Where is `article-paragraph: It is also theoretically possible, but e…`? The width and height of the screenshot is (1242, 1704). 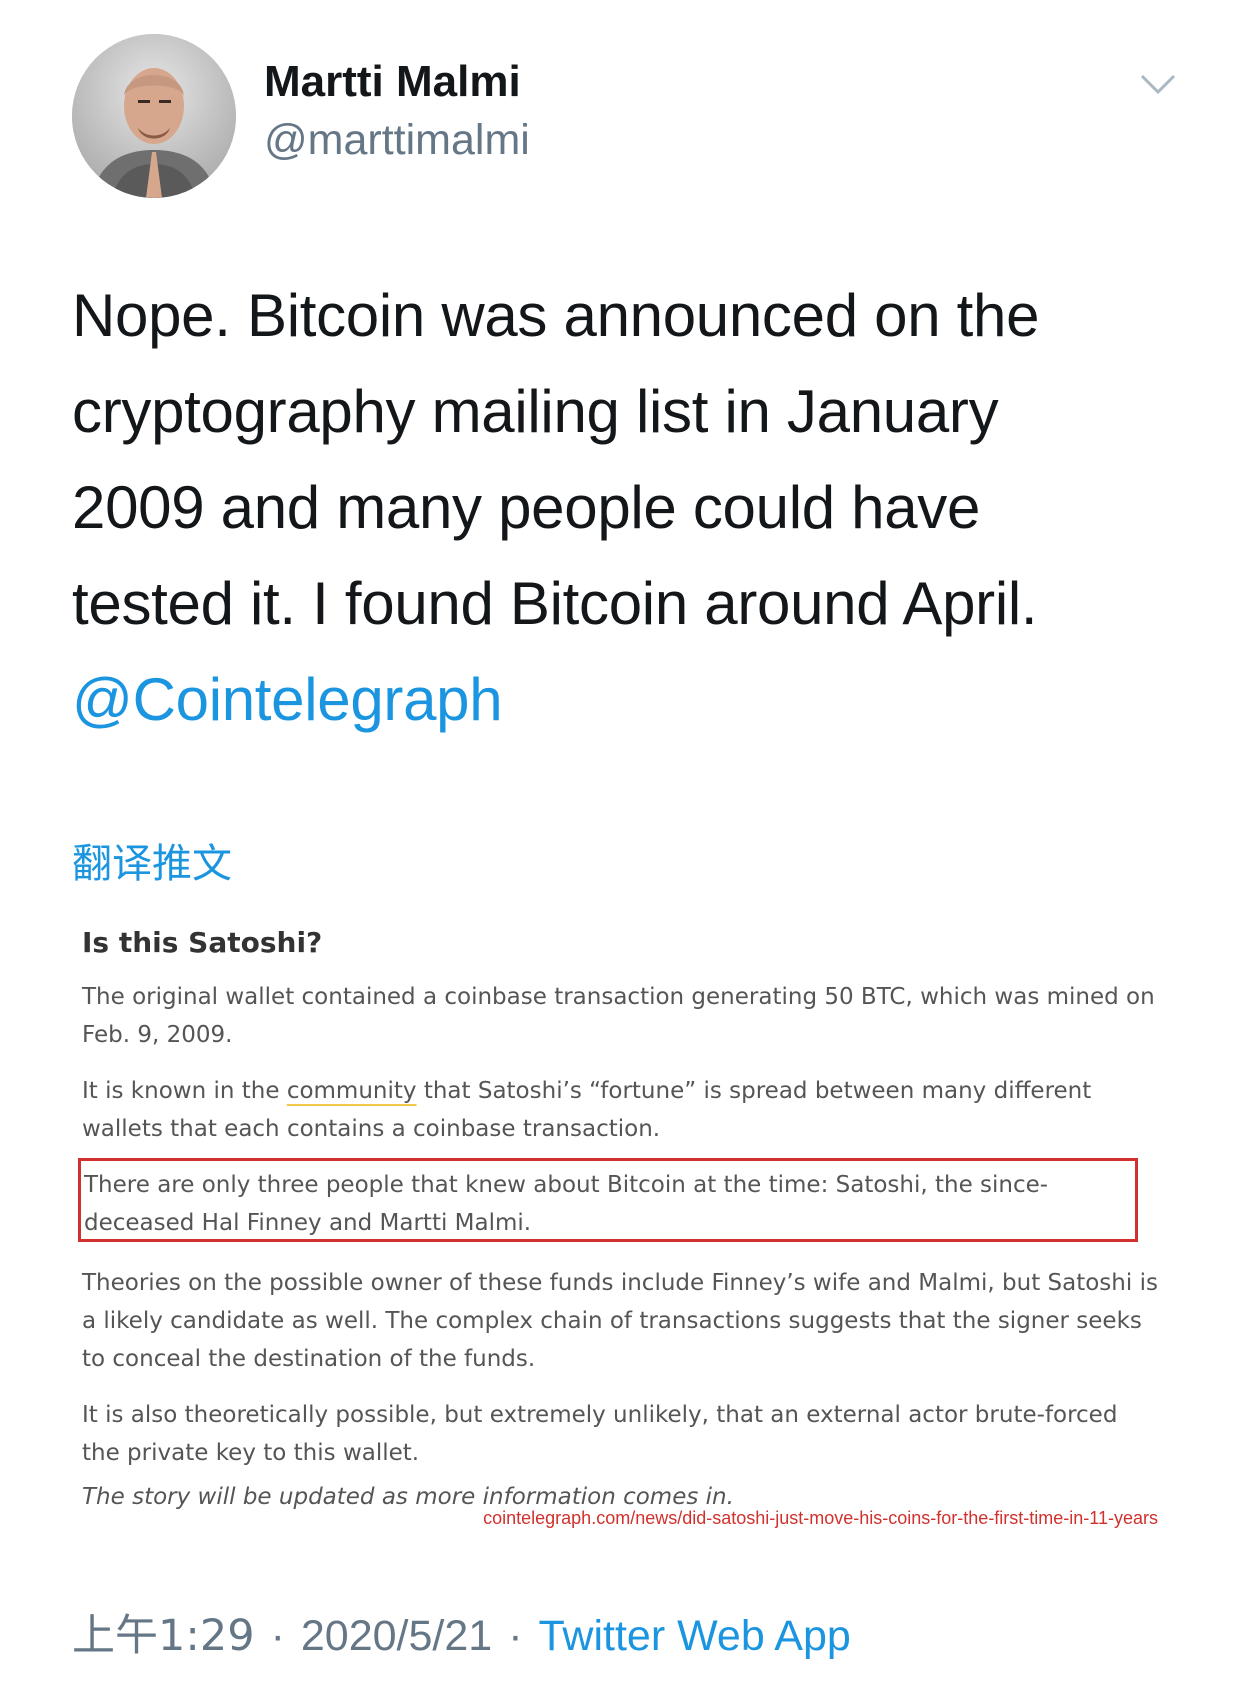 article-paragraph: It is also theoretically possible, but e… is located at coordinates (600, 1434).